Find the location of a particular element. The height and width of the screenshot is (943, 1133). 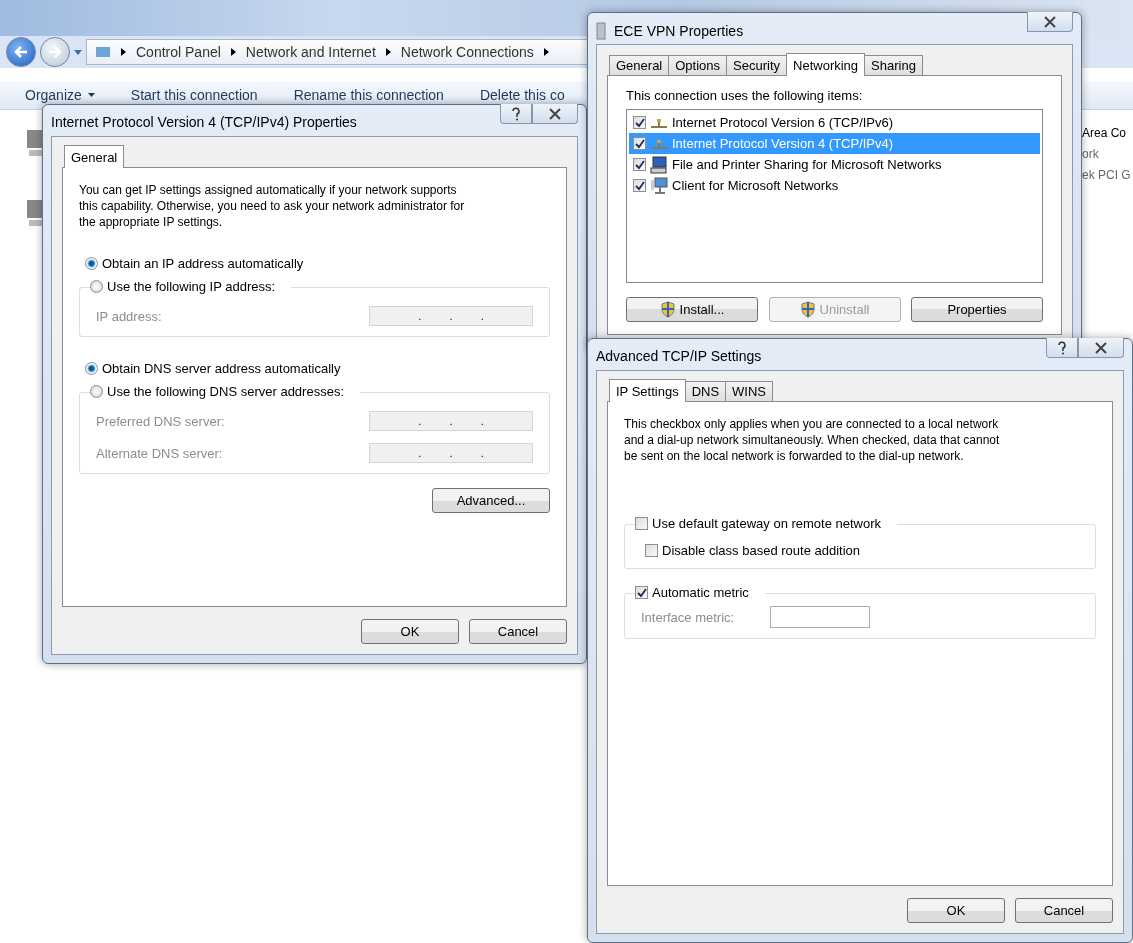

description-text: This checkbox only applies when you are connected to a local network and a dial-up network simultaneously. When checked, data that cannot be sent on the local network is forwarded to the dial-up network. is located at coordinates (812, 440).